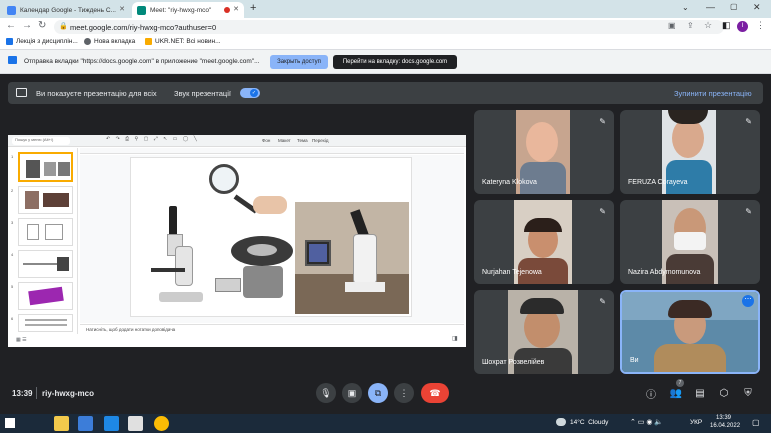 The image size is (771, 433). I want to click on browser-tab-meet: Meet: "riy-hwxg-mco" ✕, so click(188, 10).